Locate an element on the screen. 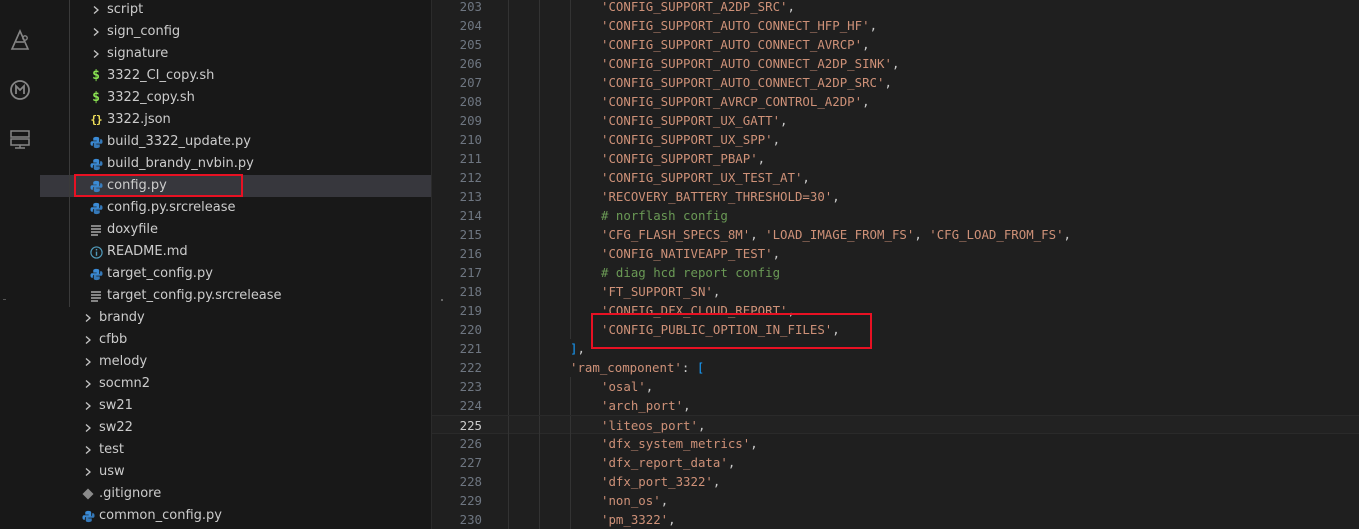 The width and height of the screenshot is (1359, 529). tree-folder-brandy: brandy is located at coordinates (235, 318).